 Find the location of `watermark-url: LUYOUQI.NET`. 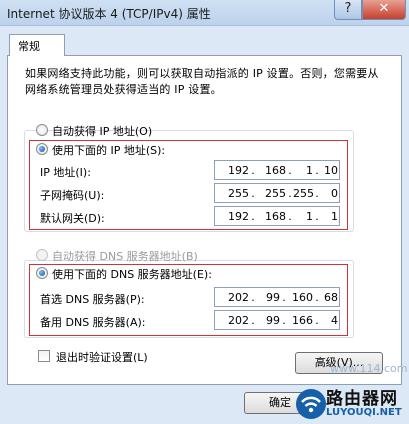

watermark-url: LUYOUQI.NET is located at coordinates (364, 412).